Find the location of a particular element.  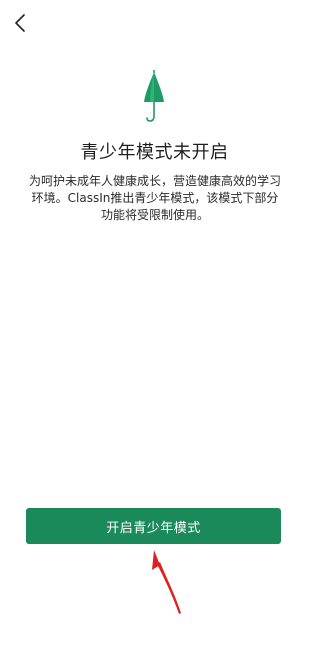

red-arrow-icon is located at coordinates (166, 582).